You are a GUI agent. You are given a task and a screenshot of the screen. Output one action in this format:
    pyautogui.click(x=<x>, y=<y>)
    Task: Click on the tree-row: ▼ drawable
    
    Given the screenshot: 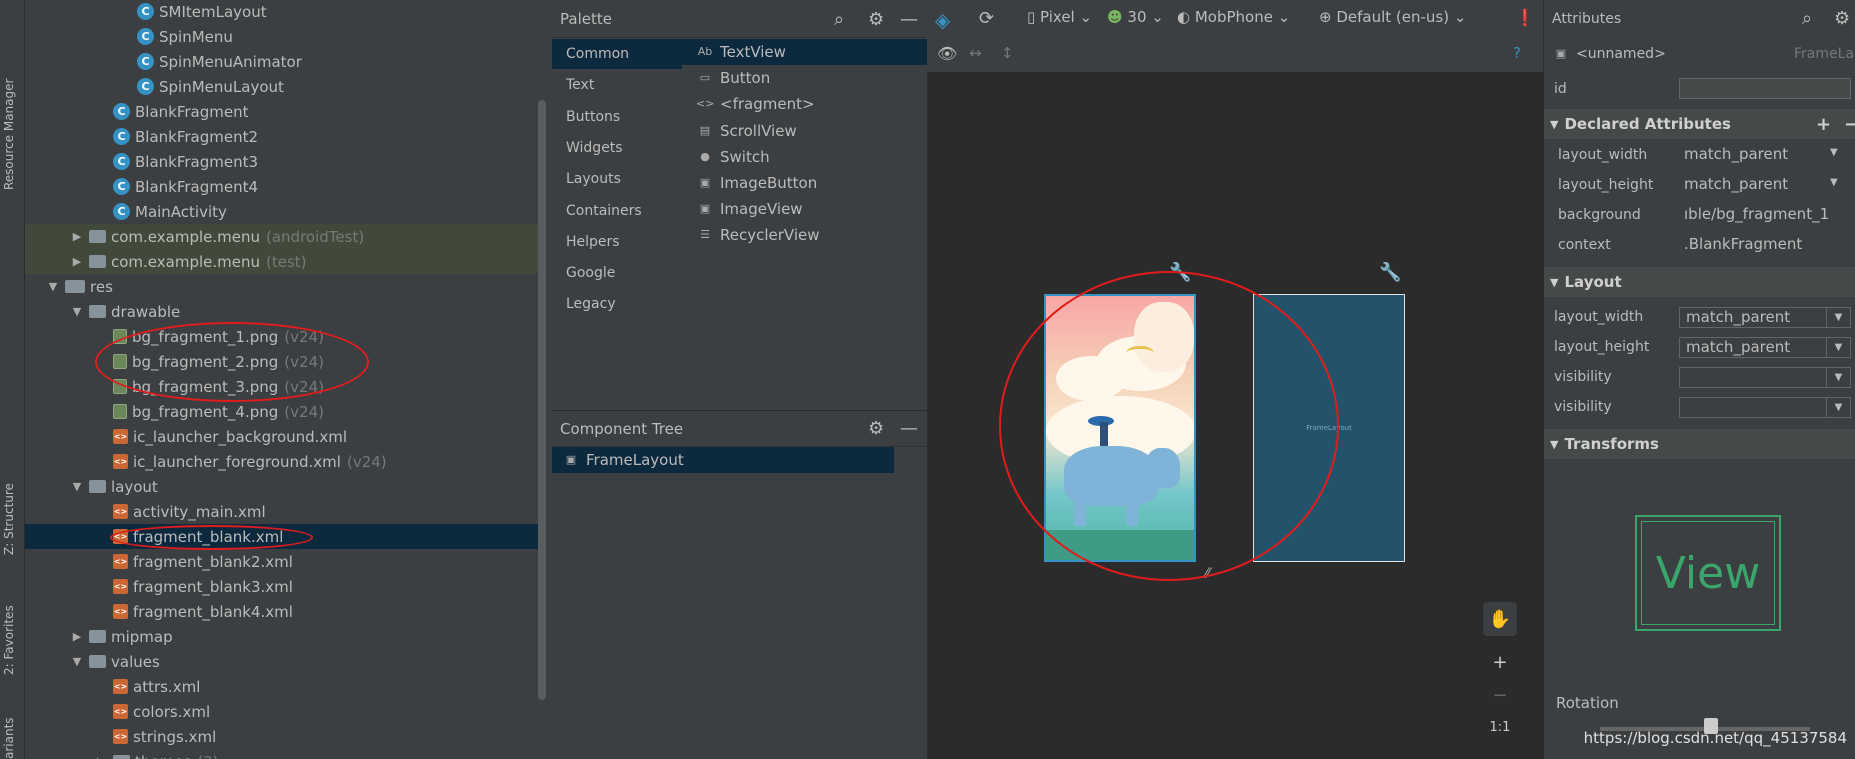 What is the action you would take?
    pyautogui.click(x=283, y=311)
    